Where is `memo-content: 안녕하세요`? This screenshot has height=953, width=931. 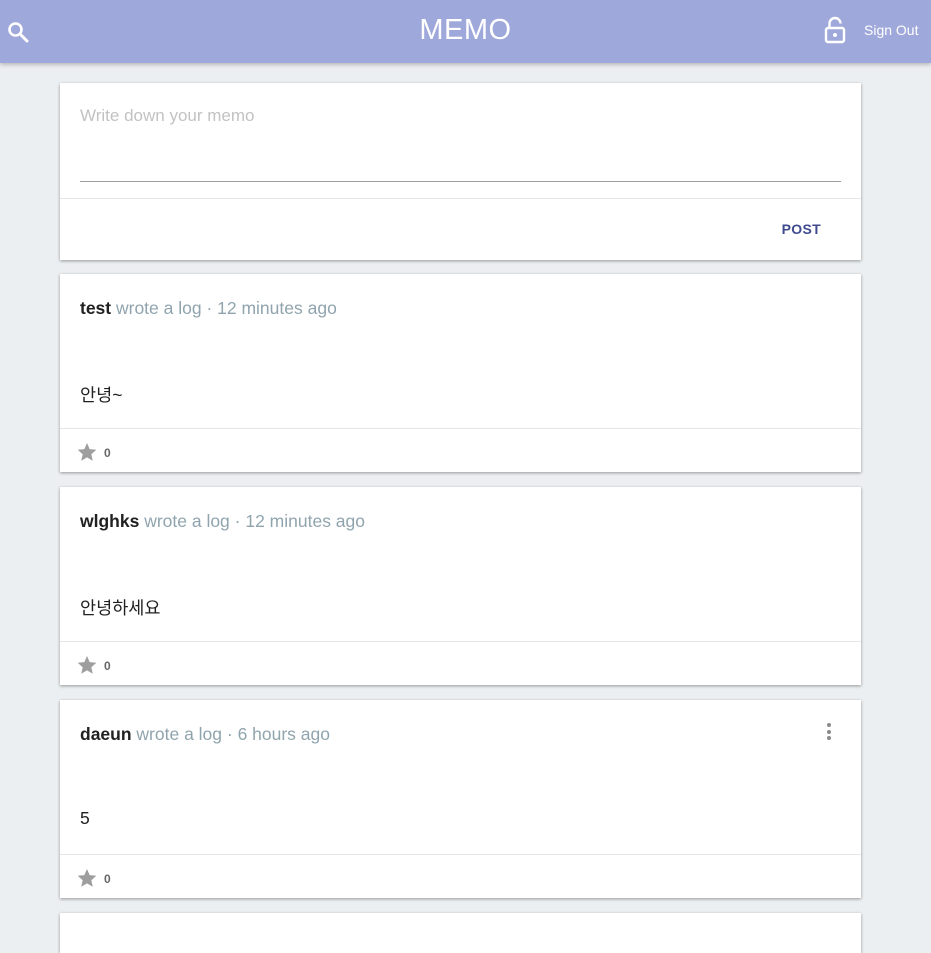 memo-content: 안녕하세요 is located at coordinates (120, 608).